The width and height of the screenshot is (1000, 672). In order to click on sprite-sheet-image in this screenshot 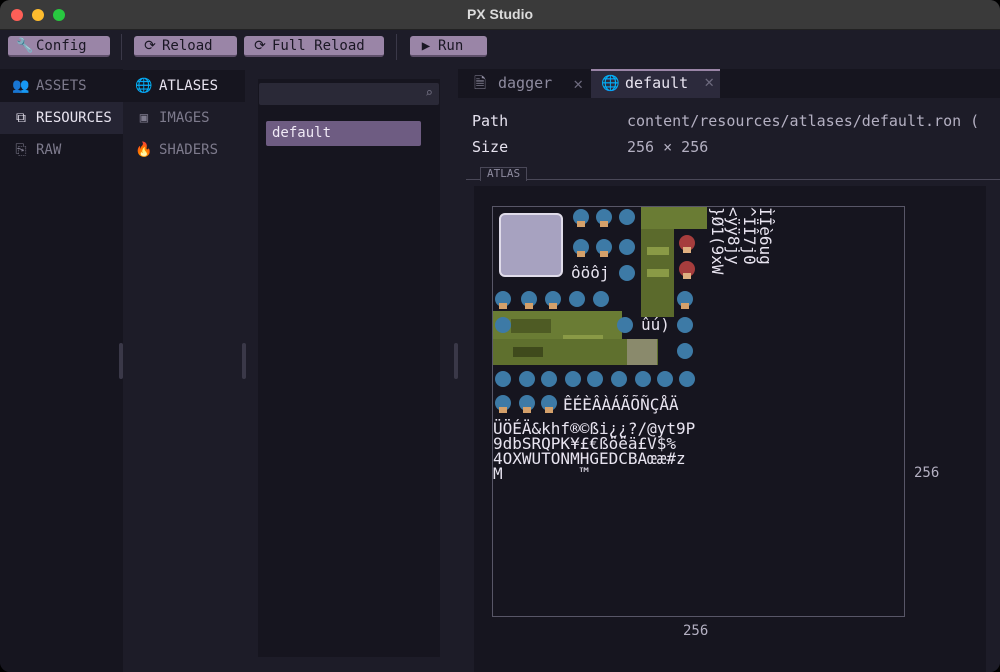, I will do `click(600, 310)`.